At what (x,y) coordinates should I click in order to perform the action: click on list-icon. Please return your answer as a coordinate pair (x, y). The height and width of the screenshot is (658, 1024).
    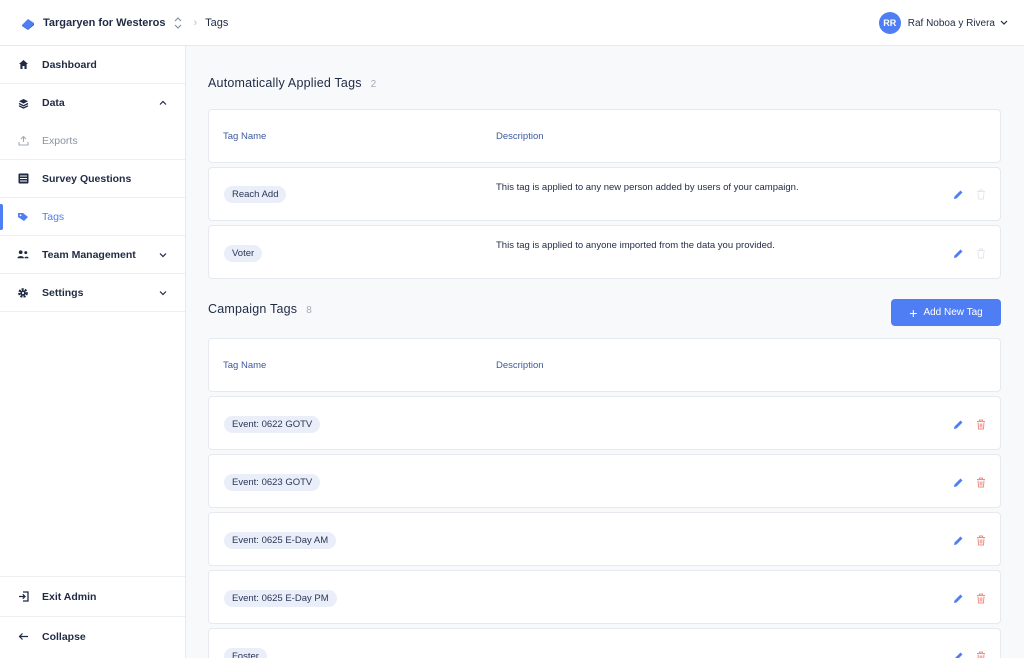
    Looking at the image, I should click on (23, 179).